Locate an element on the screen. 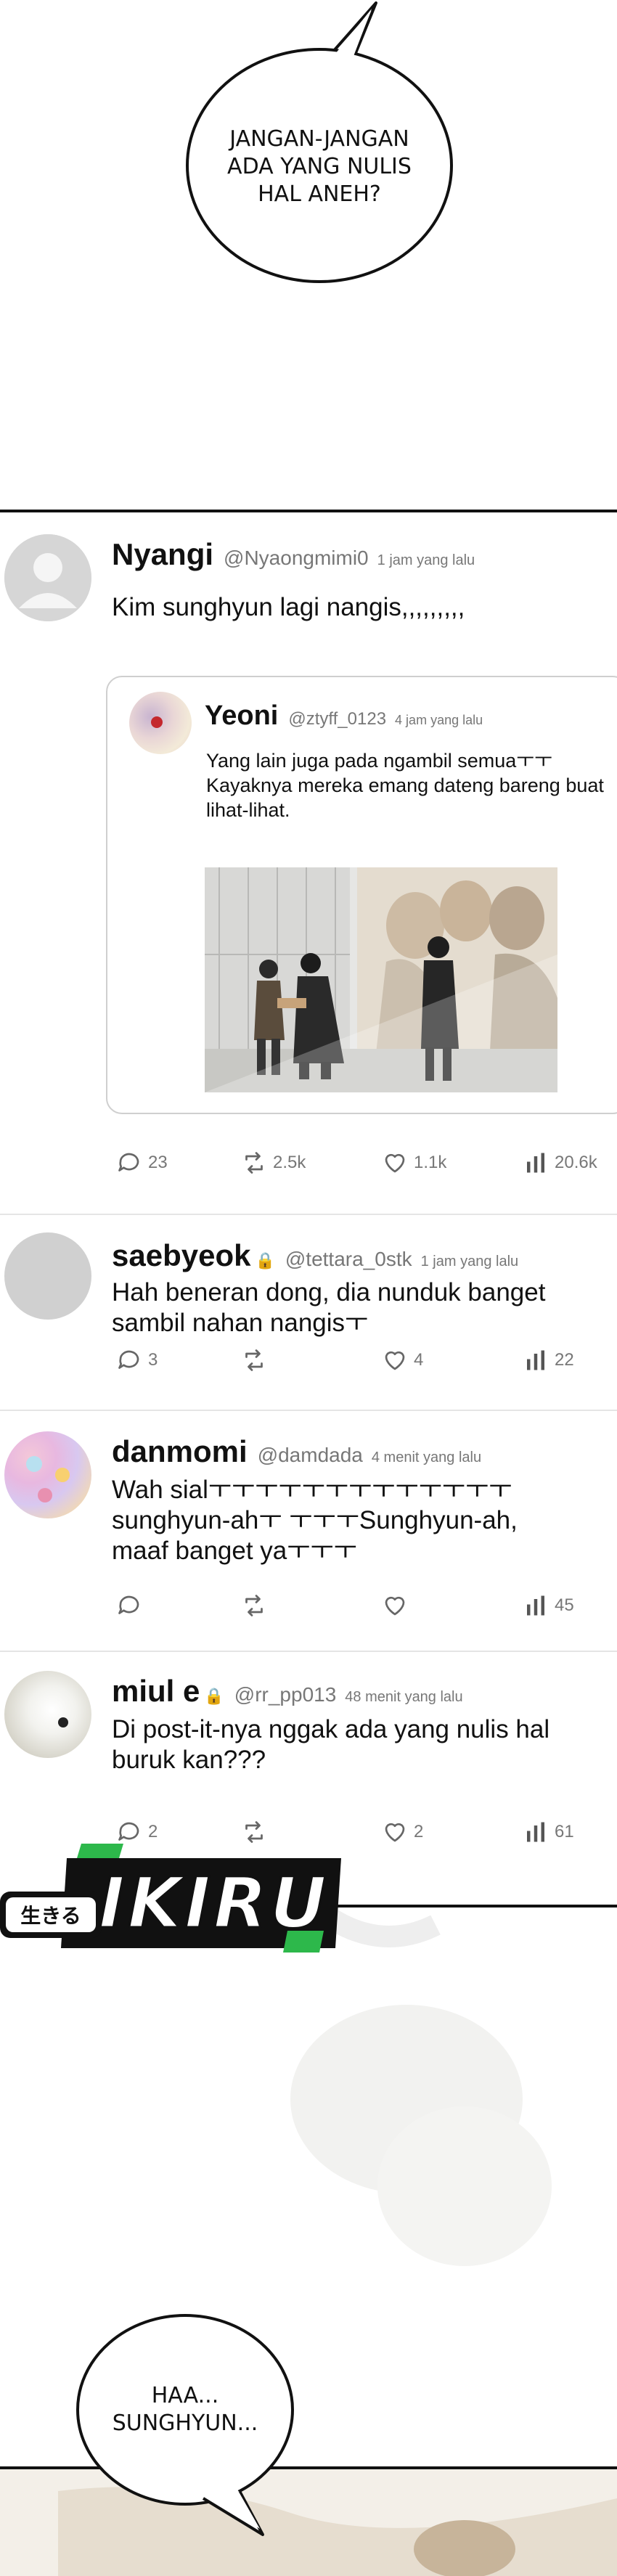 Image resolution: width=617 pixels, height=2576 pixels. view-count: 20.6k is located at coordinates (576, 1163).